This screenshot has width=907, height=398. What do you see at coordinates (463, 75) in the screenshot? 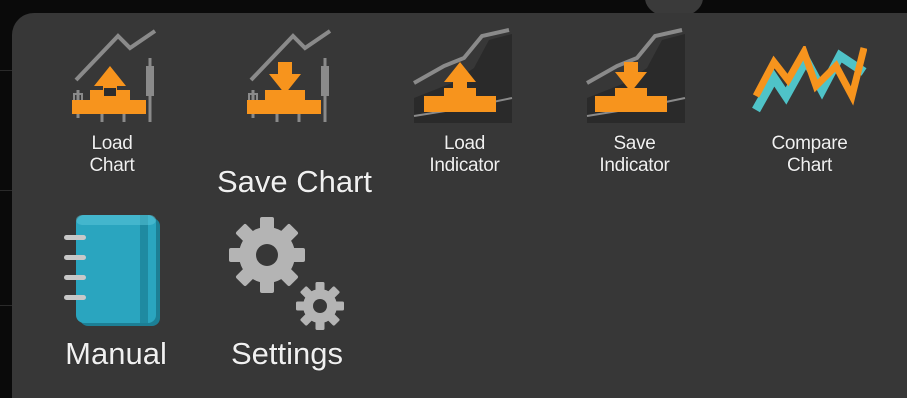
I see `load-indicator-icon` at bounding box center [463, 75].